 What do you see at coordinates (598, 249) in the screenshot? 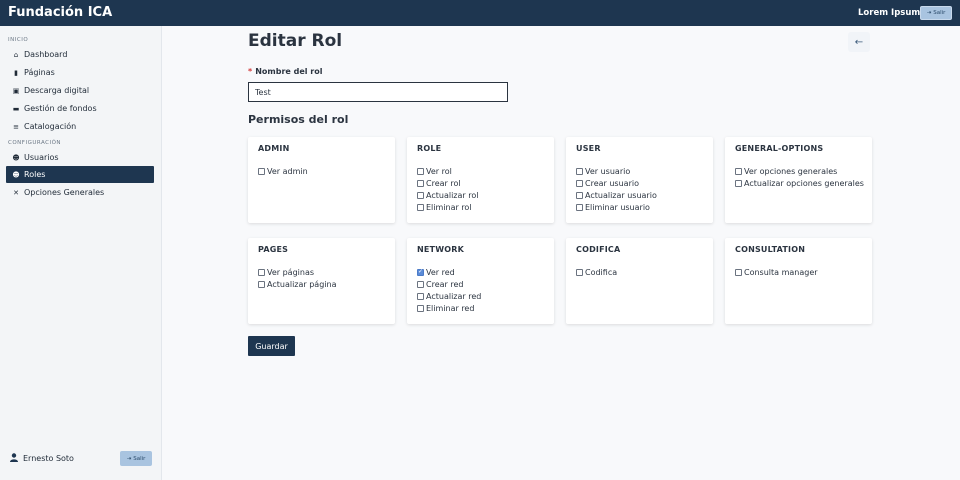
I see `permission-card-title: CODIFICA` at bounding box center [598, 249].